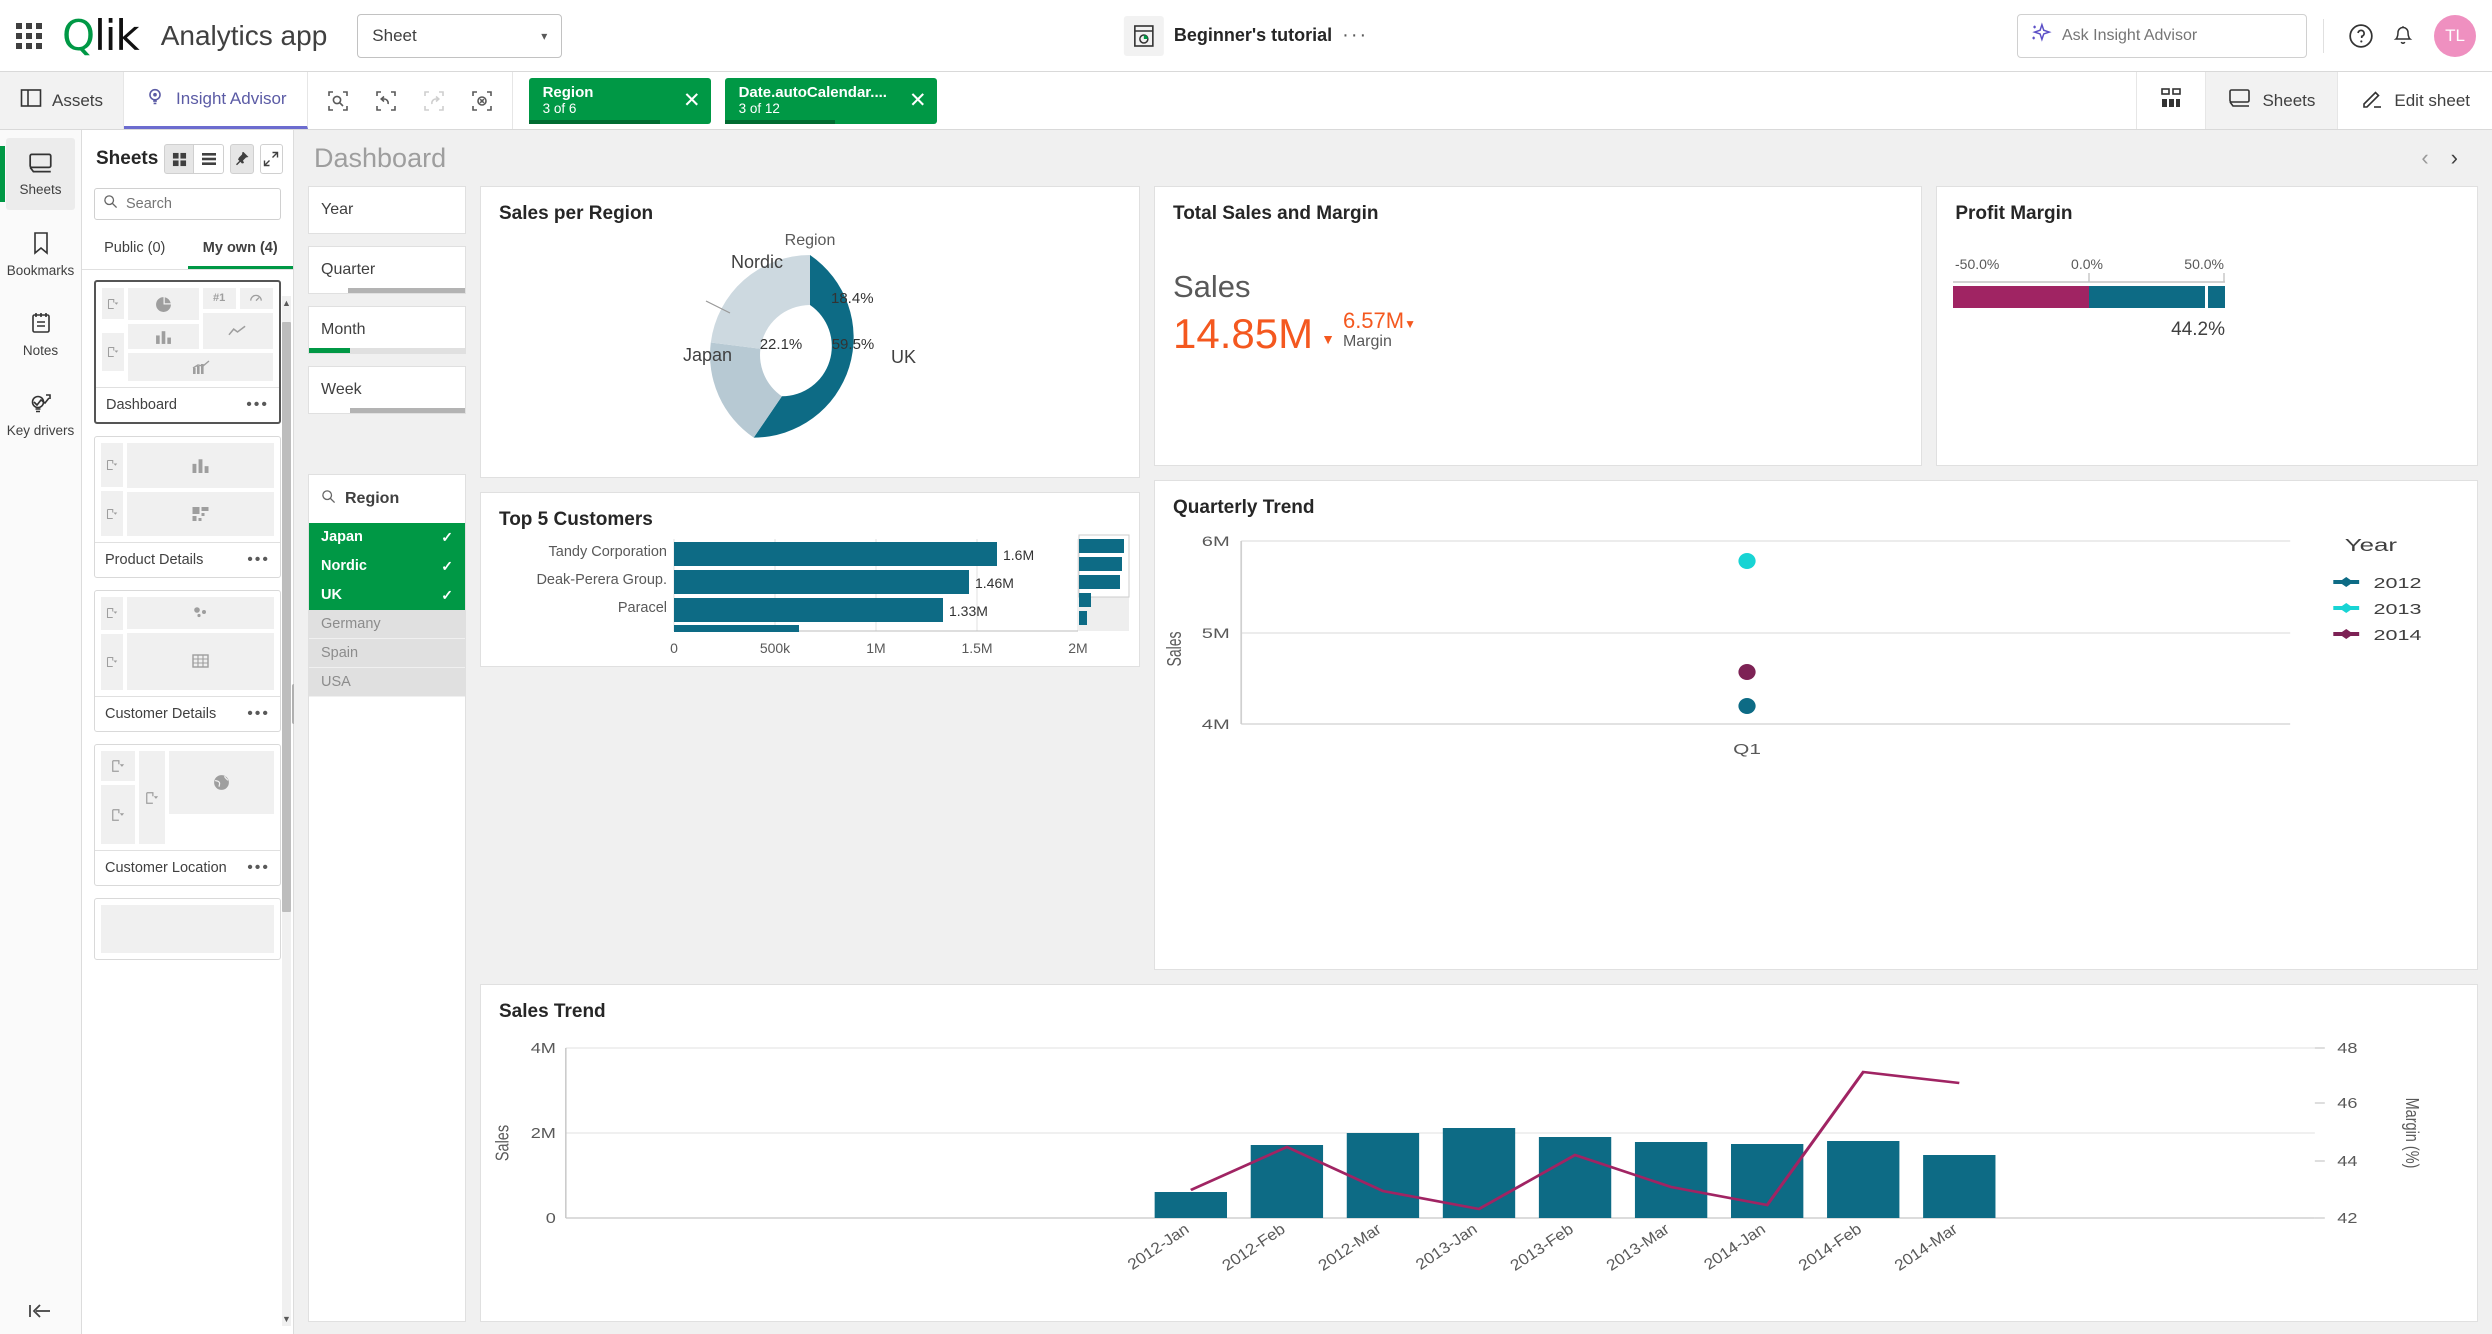  Describe the element at coordinates (1863, 1179) in the screenshot. I see `bar-2014-feb` at that location.